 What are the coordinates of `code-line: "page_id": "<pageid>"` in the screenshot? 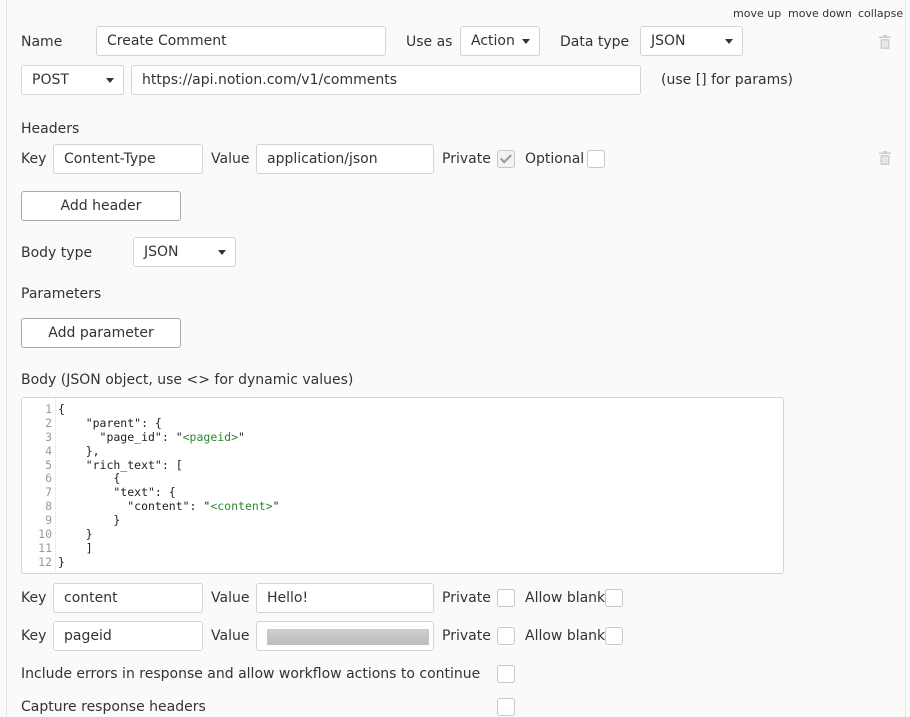 It's located at (151, 436).